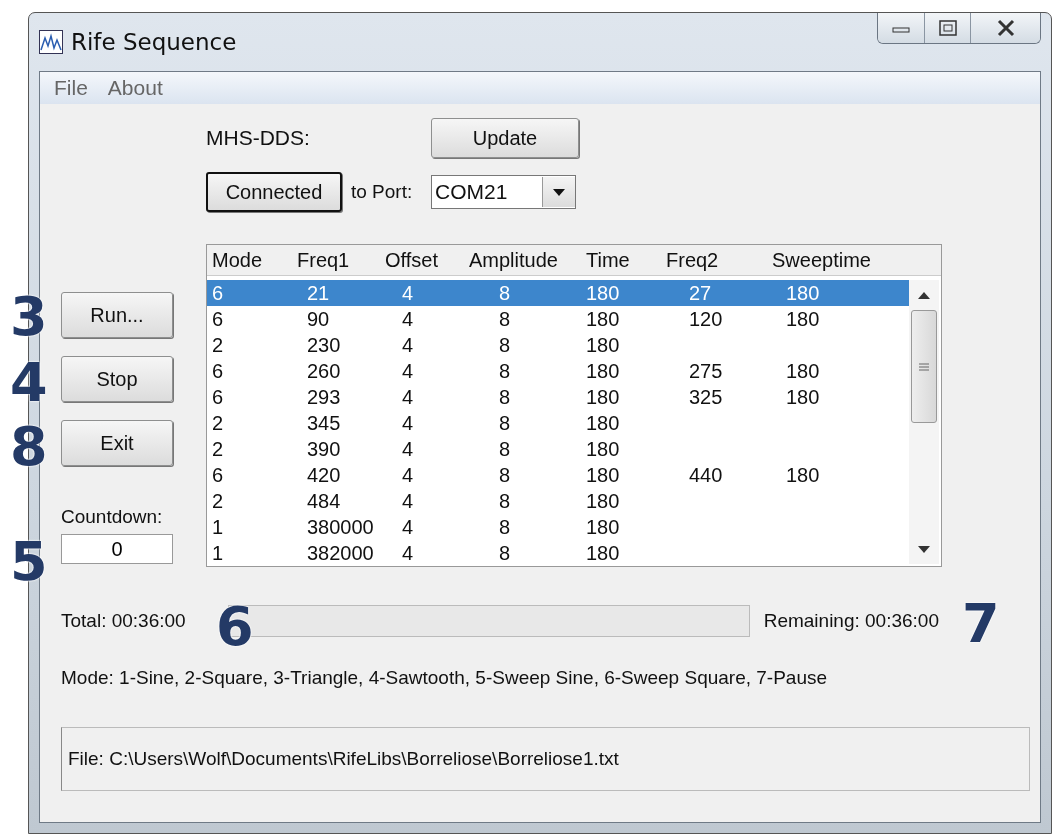 The width and height of the screenshot is (1058, 838). I want to click on callout-number: 6, so click(235, 627).